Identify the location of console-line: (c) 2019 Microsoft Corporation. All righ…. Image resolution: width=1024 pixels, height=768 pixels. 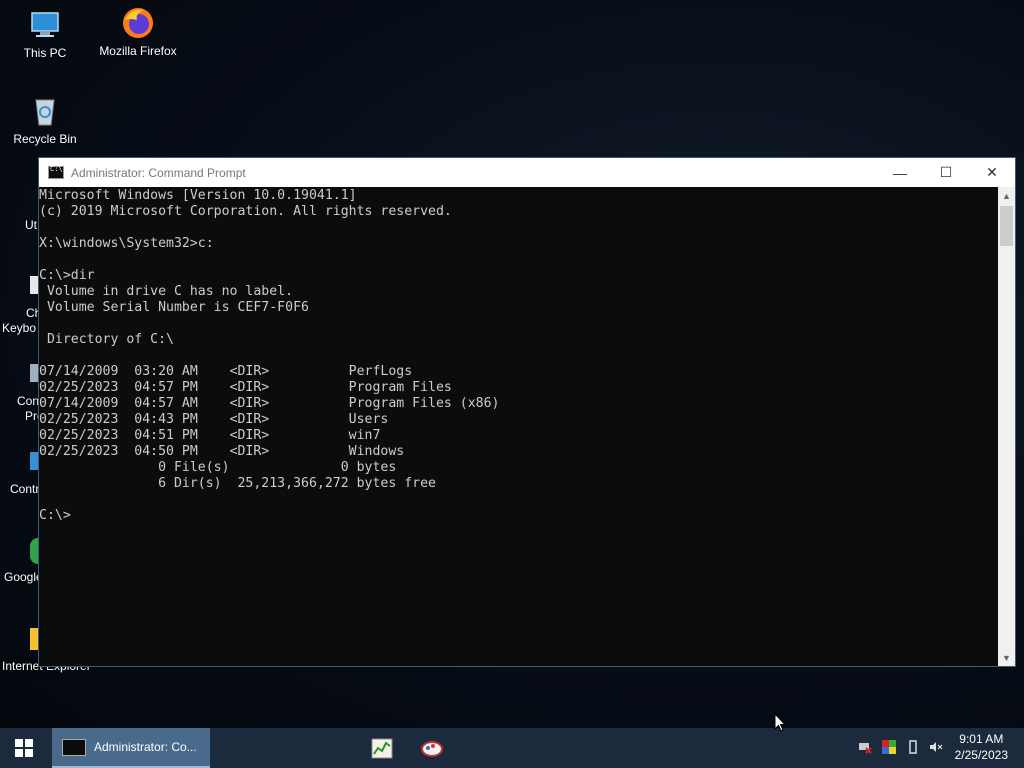
(245, 211).